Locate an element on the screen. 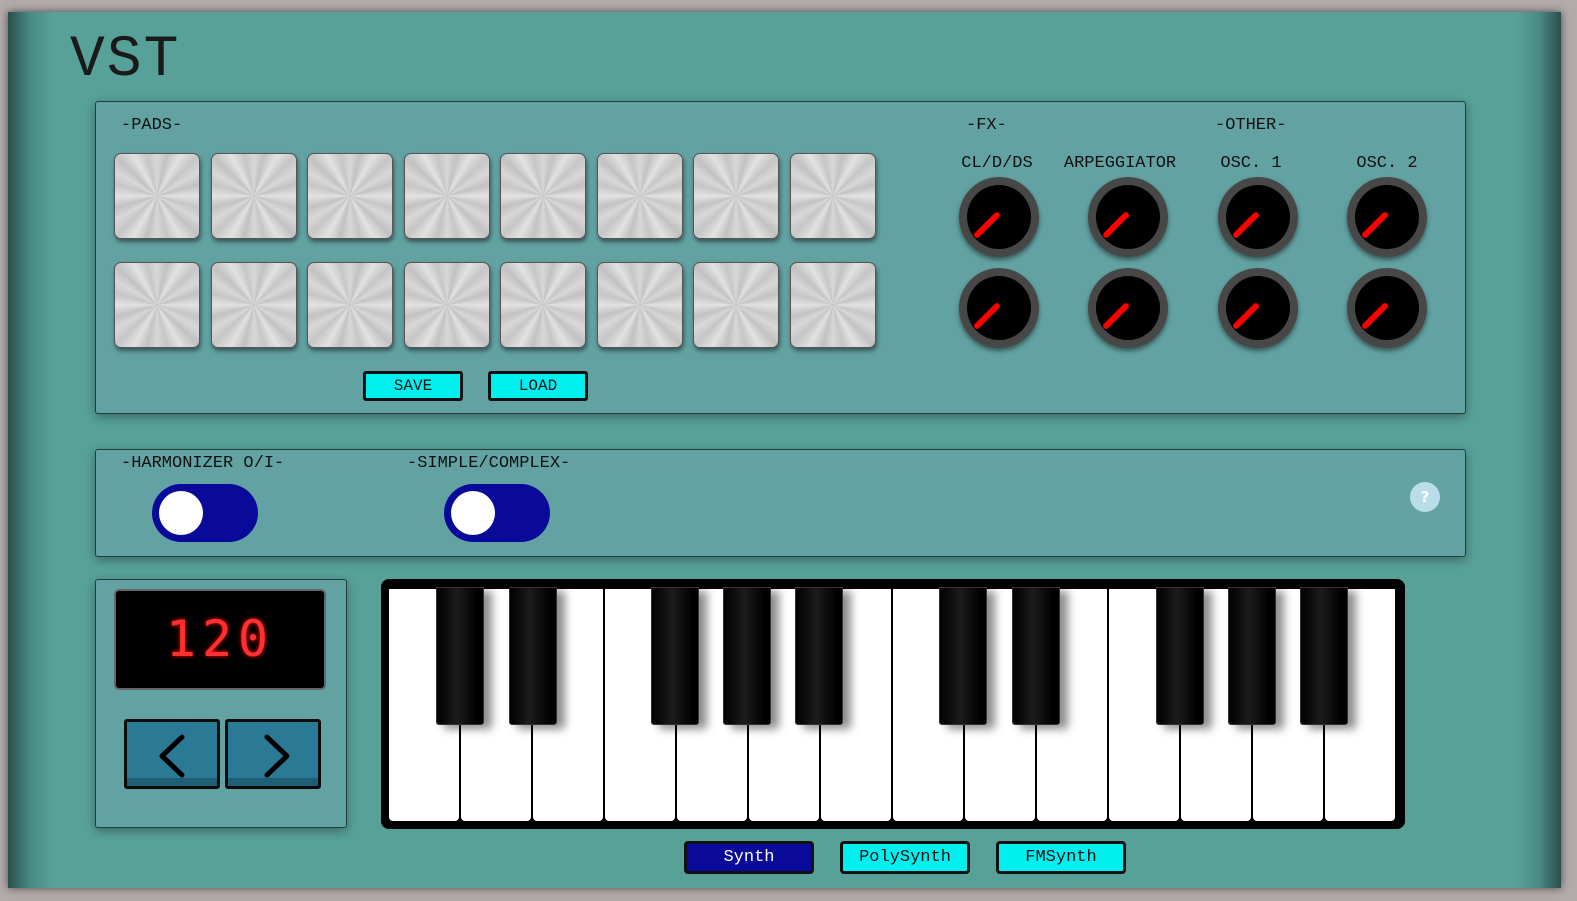 The image size is (1577, 901). chevron-left-icon is located at coordinates (172, 756).